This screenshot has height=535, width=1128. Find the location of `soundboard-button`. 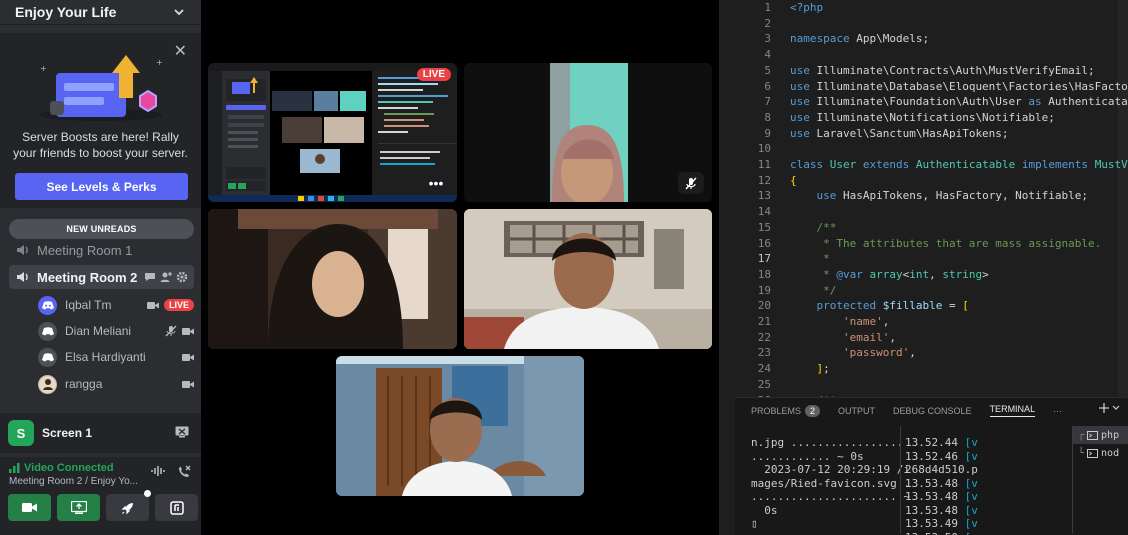

soundboard-button is located at coordinates (176, 507).